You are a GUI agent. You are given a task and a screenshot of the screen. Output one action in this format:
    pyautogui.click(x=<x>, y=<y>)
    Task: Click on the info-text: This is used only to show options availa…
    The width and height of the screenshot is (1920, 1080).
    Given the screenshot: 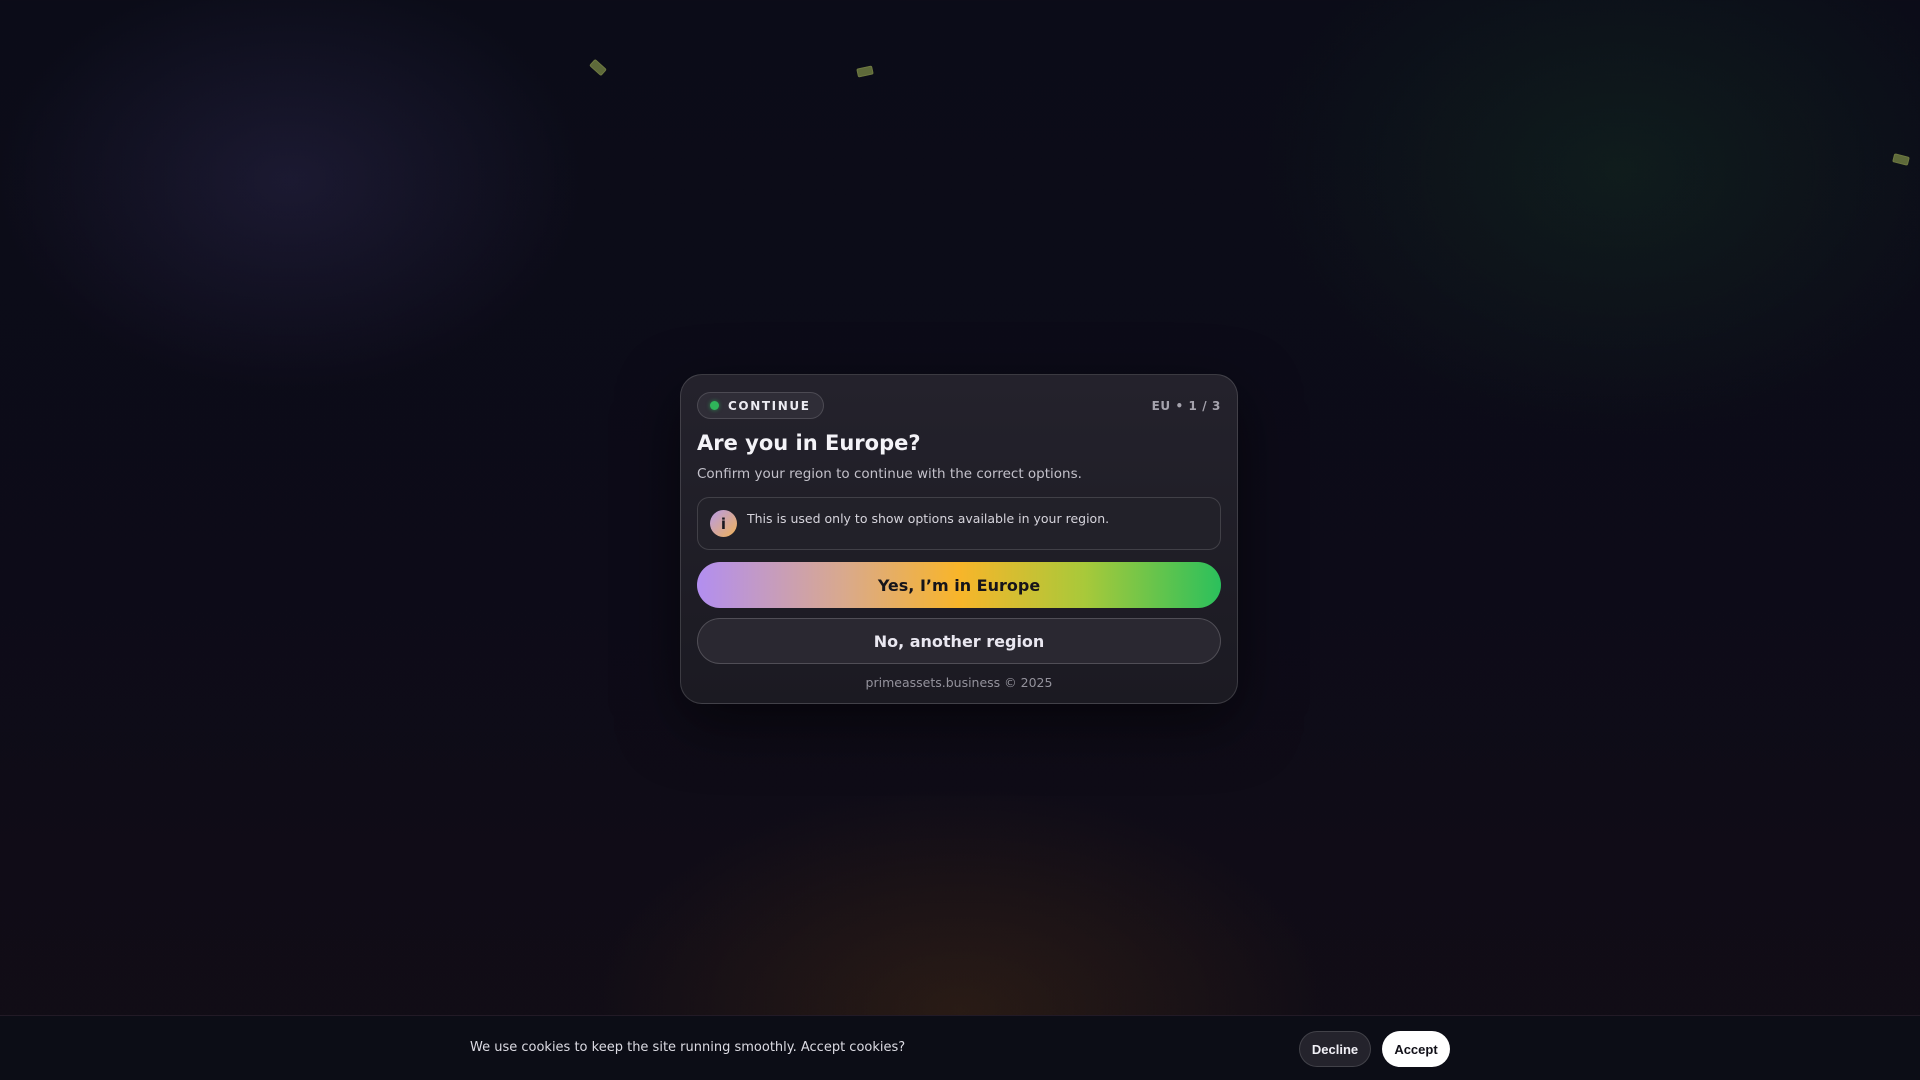 What is the action you would take?
    pyautogui.click(x=928, y=518)
    